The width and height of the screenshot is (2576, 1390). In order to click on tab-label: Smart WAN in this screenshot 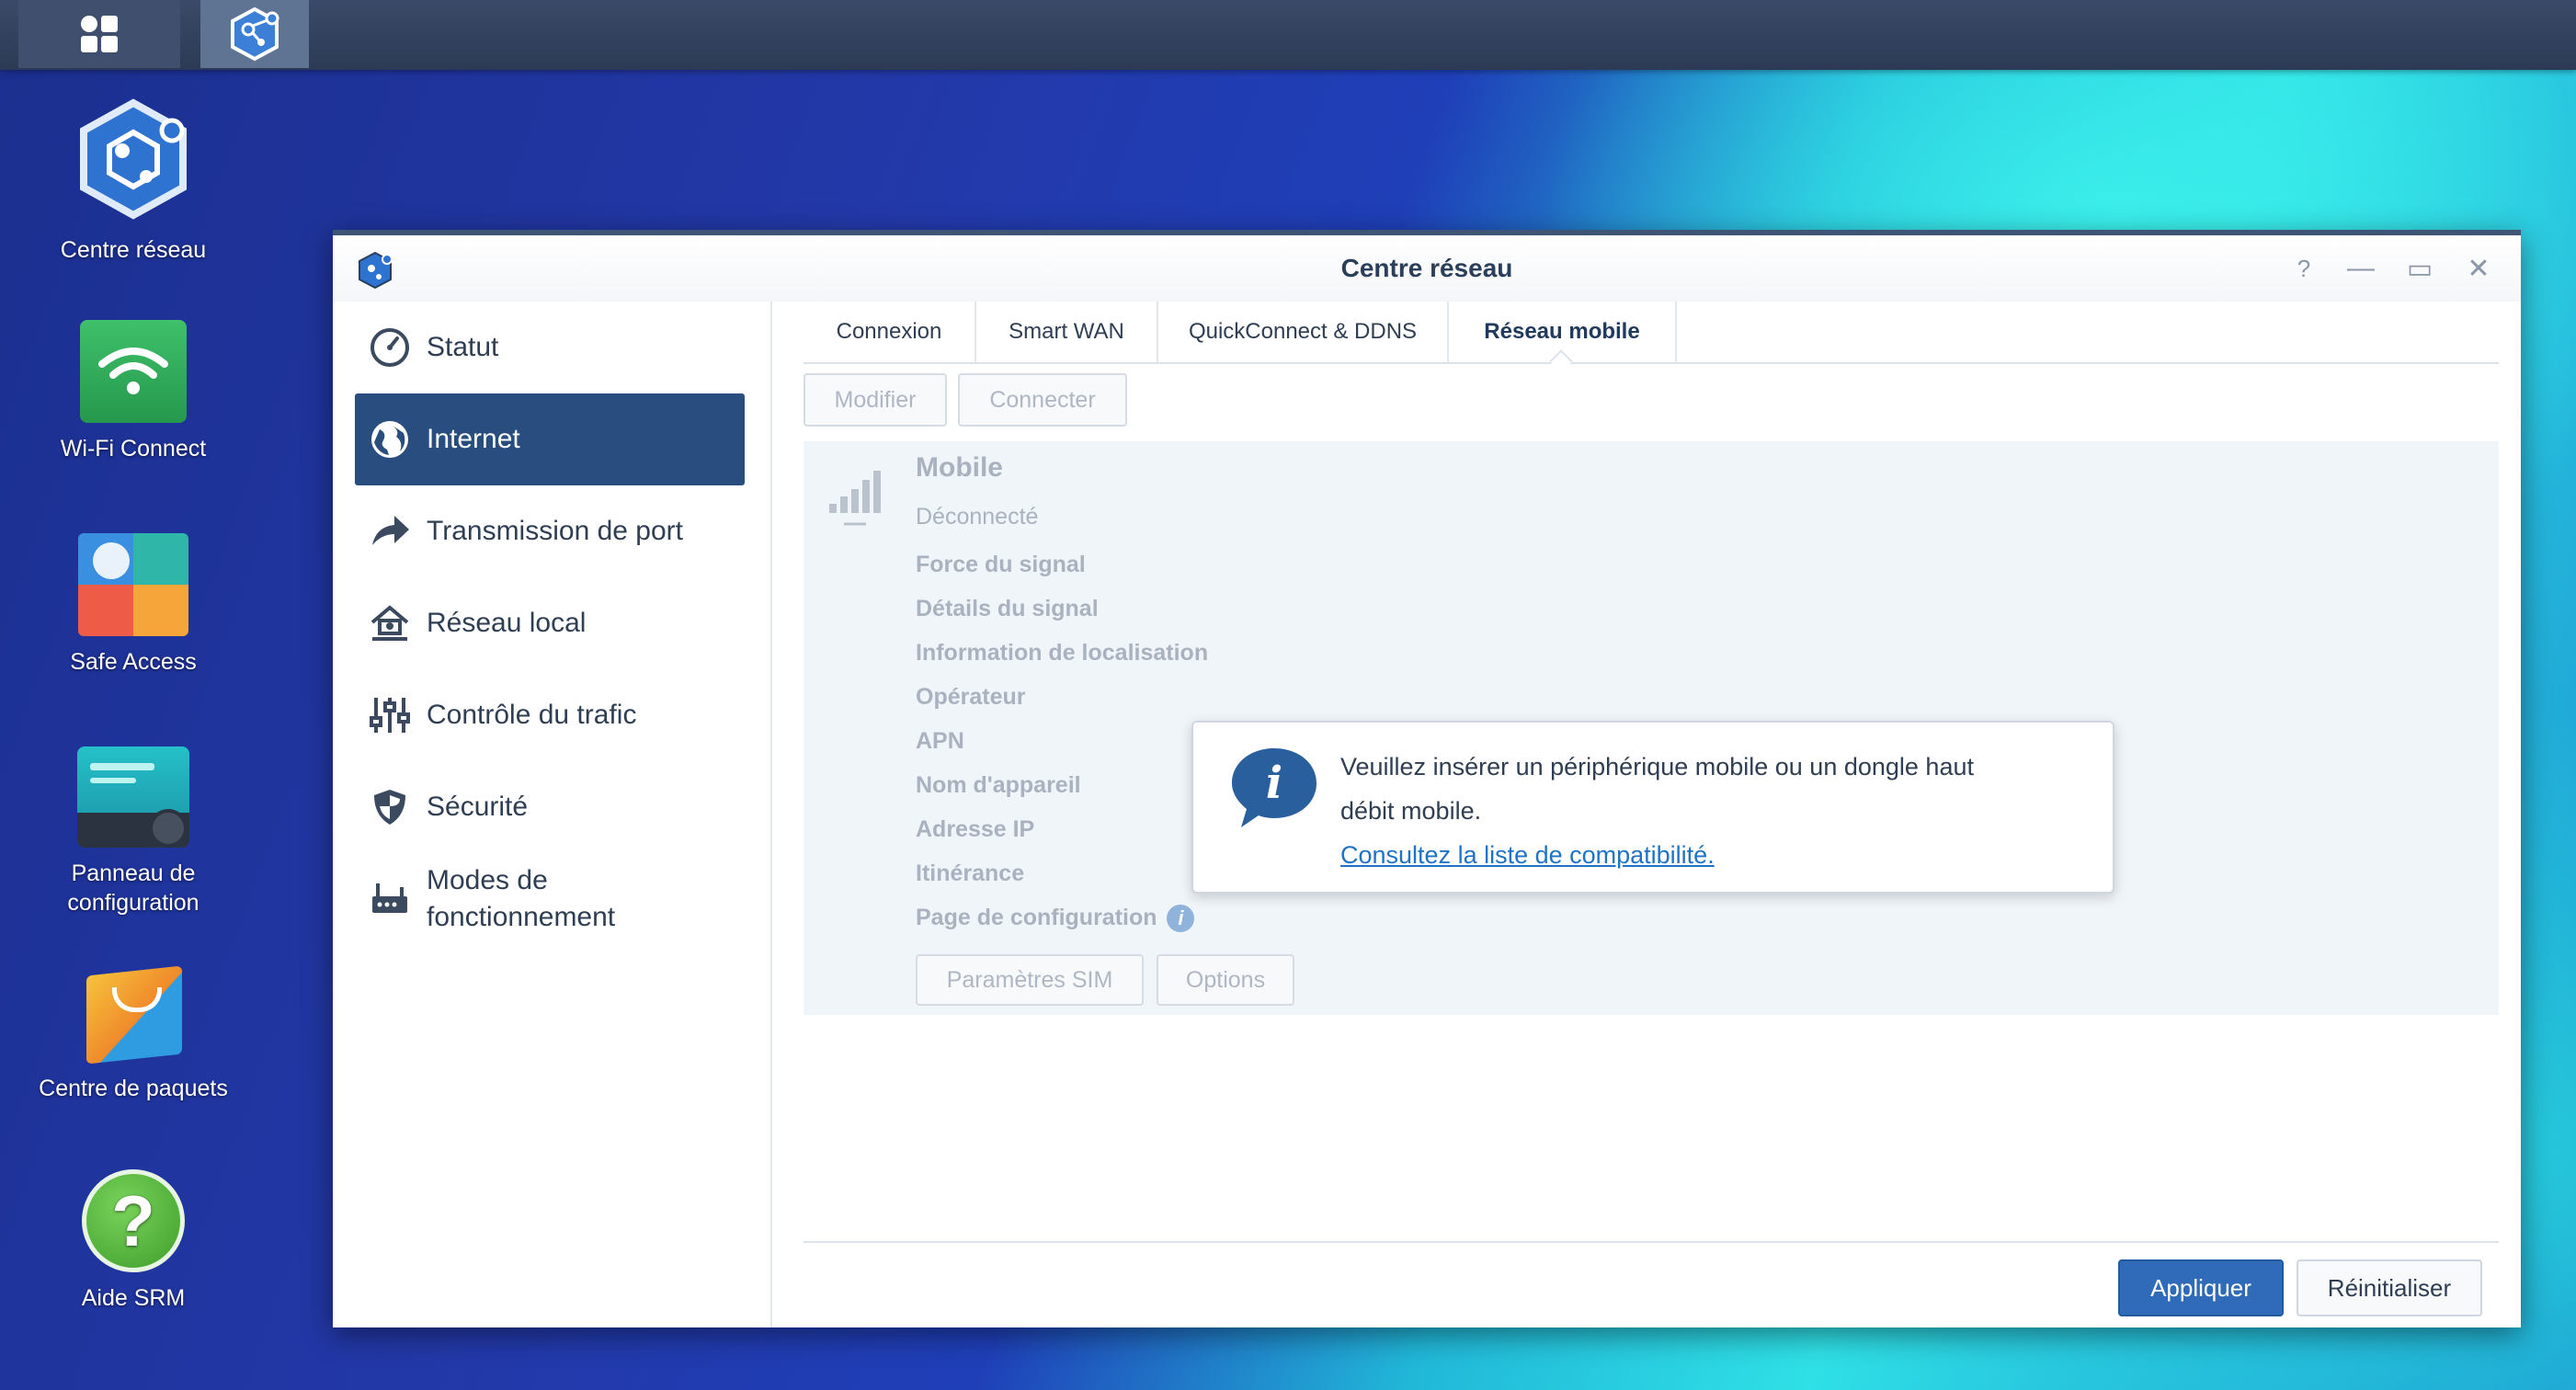, I will do `click(1066, 331)`.